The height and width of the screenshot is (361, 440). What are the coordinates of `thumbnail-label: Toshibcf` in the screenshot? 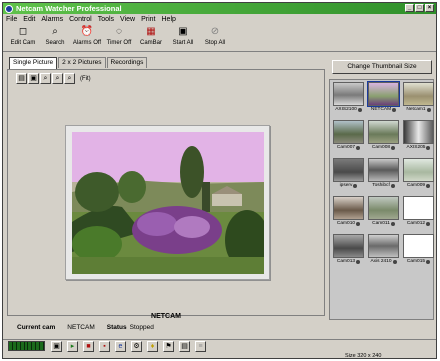 It's located at (381, 185).